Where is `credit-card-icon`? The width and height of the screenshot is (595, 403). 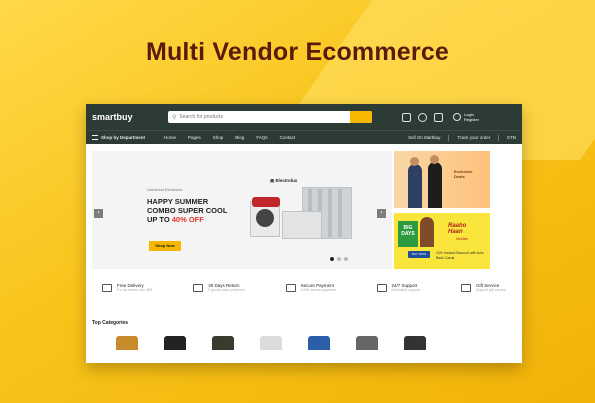
credit-card-icon is located at coordinates (290, 287).